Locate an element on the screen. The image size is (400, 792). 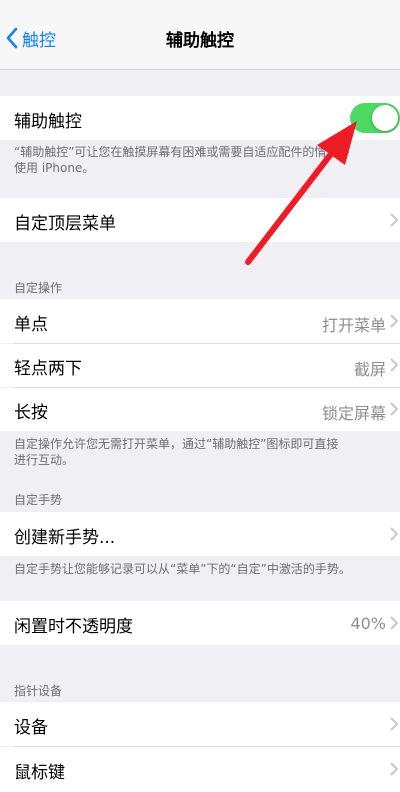
action-value: 截屏 is located at coordinates (369, 369).